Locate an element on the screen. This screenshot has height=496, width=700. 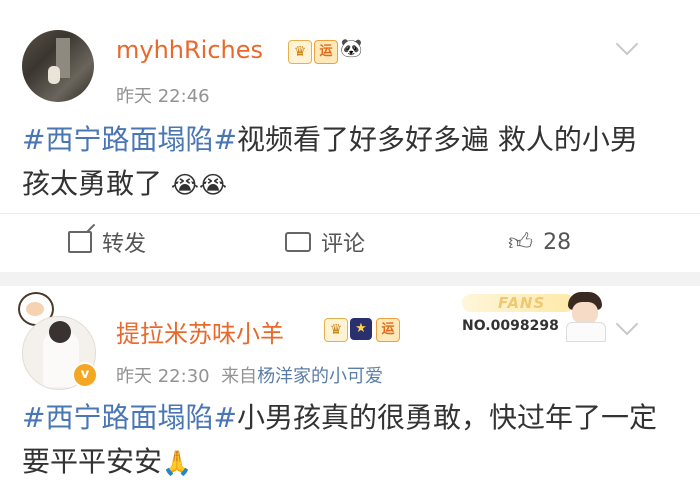
thumbs-up-icon: 👍︎ is located at coordinates (521, 241).